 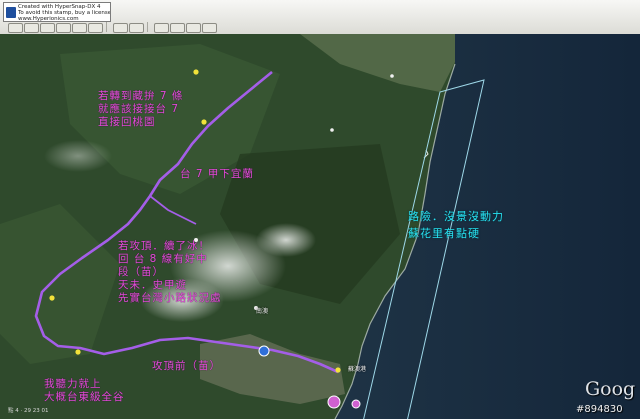 What do you see at coordinates (356, 404) in the screenshot?
I see `route-marker-icon` at bounding box center [356, 404].